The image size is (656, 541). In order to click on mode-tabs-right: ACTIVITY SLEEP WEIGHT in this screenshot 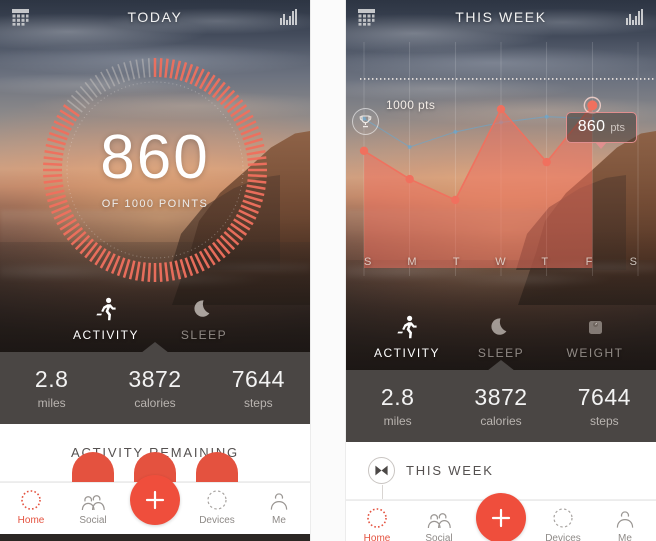, I will do `click(501, 341)`.